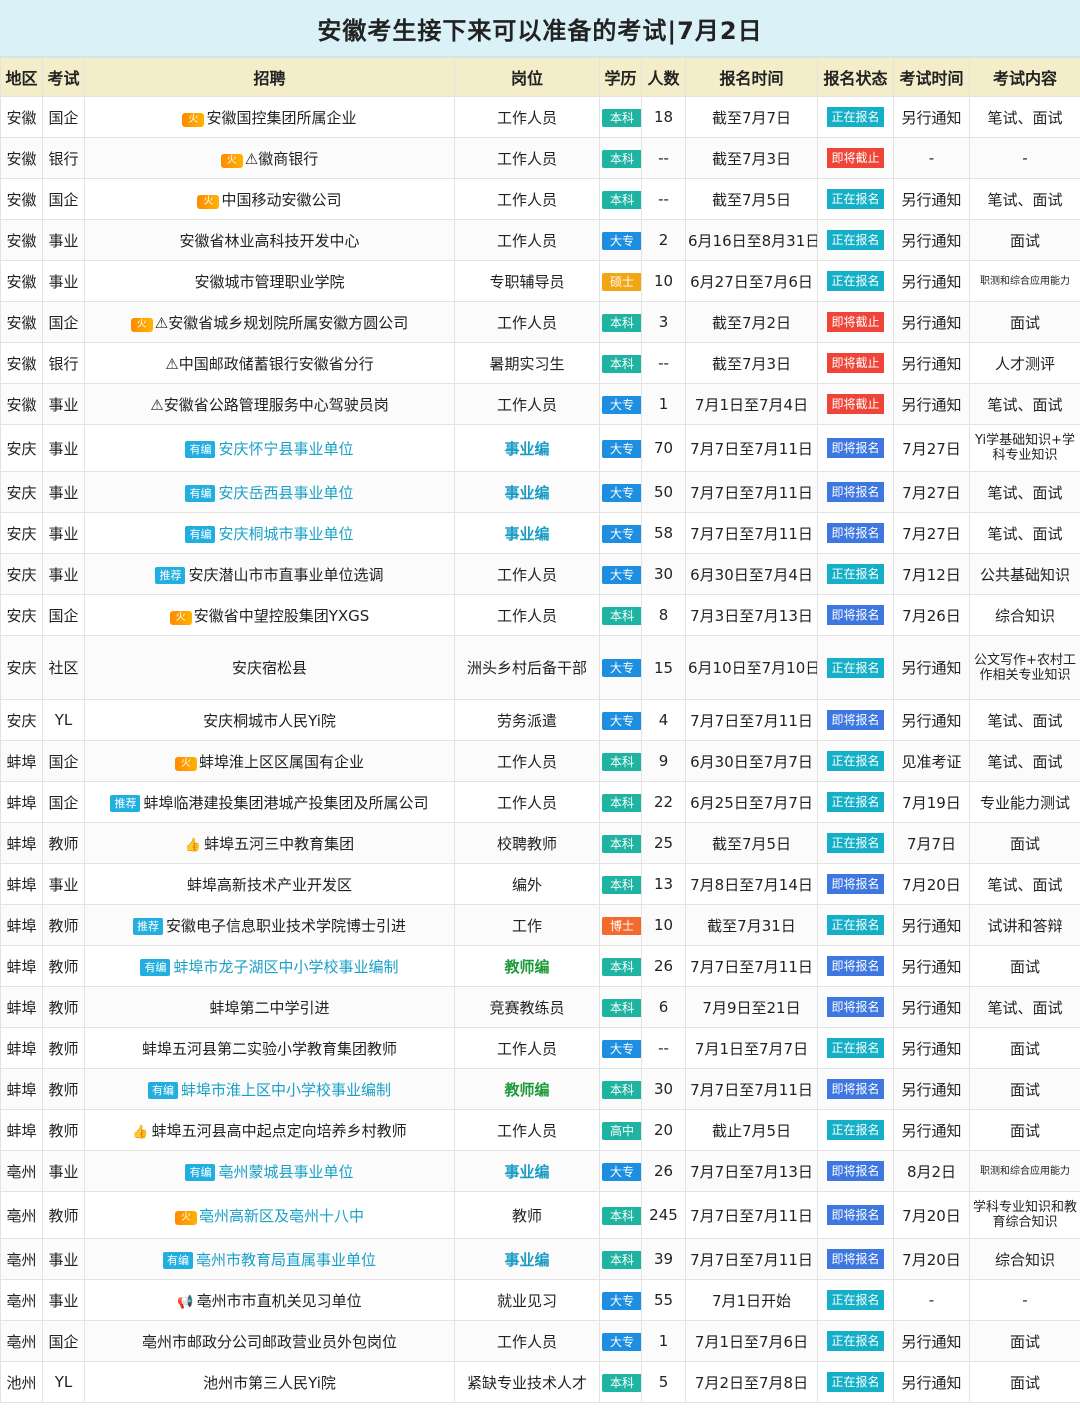  What do you see at coordinates (285, 449) in the screenshot?
I see `recruit-label: 安庆怀宁县事业单位` at bounding box center [285, 449].